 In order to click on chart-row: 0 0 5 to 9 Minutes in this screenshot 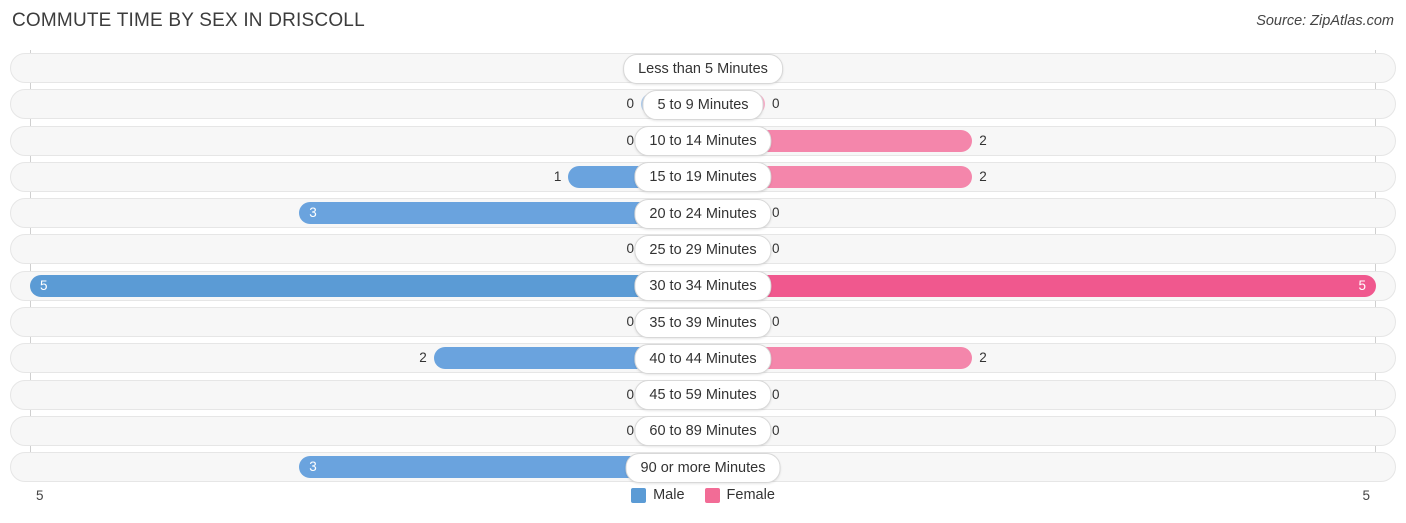, I will do `click(703, 104)`.